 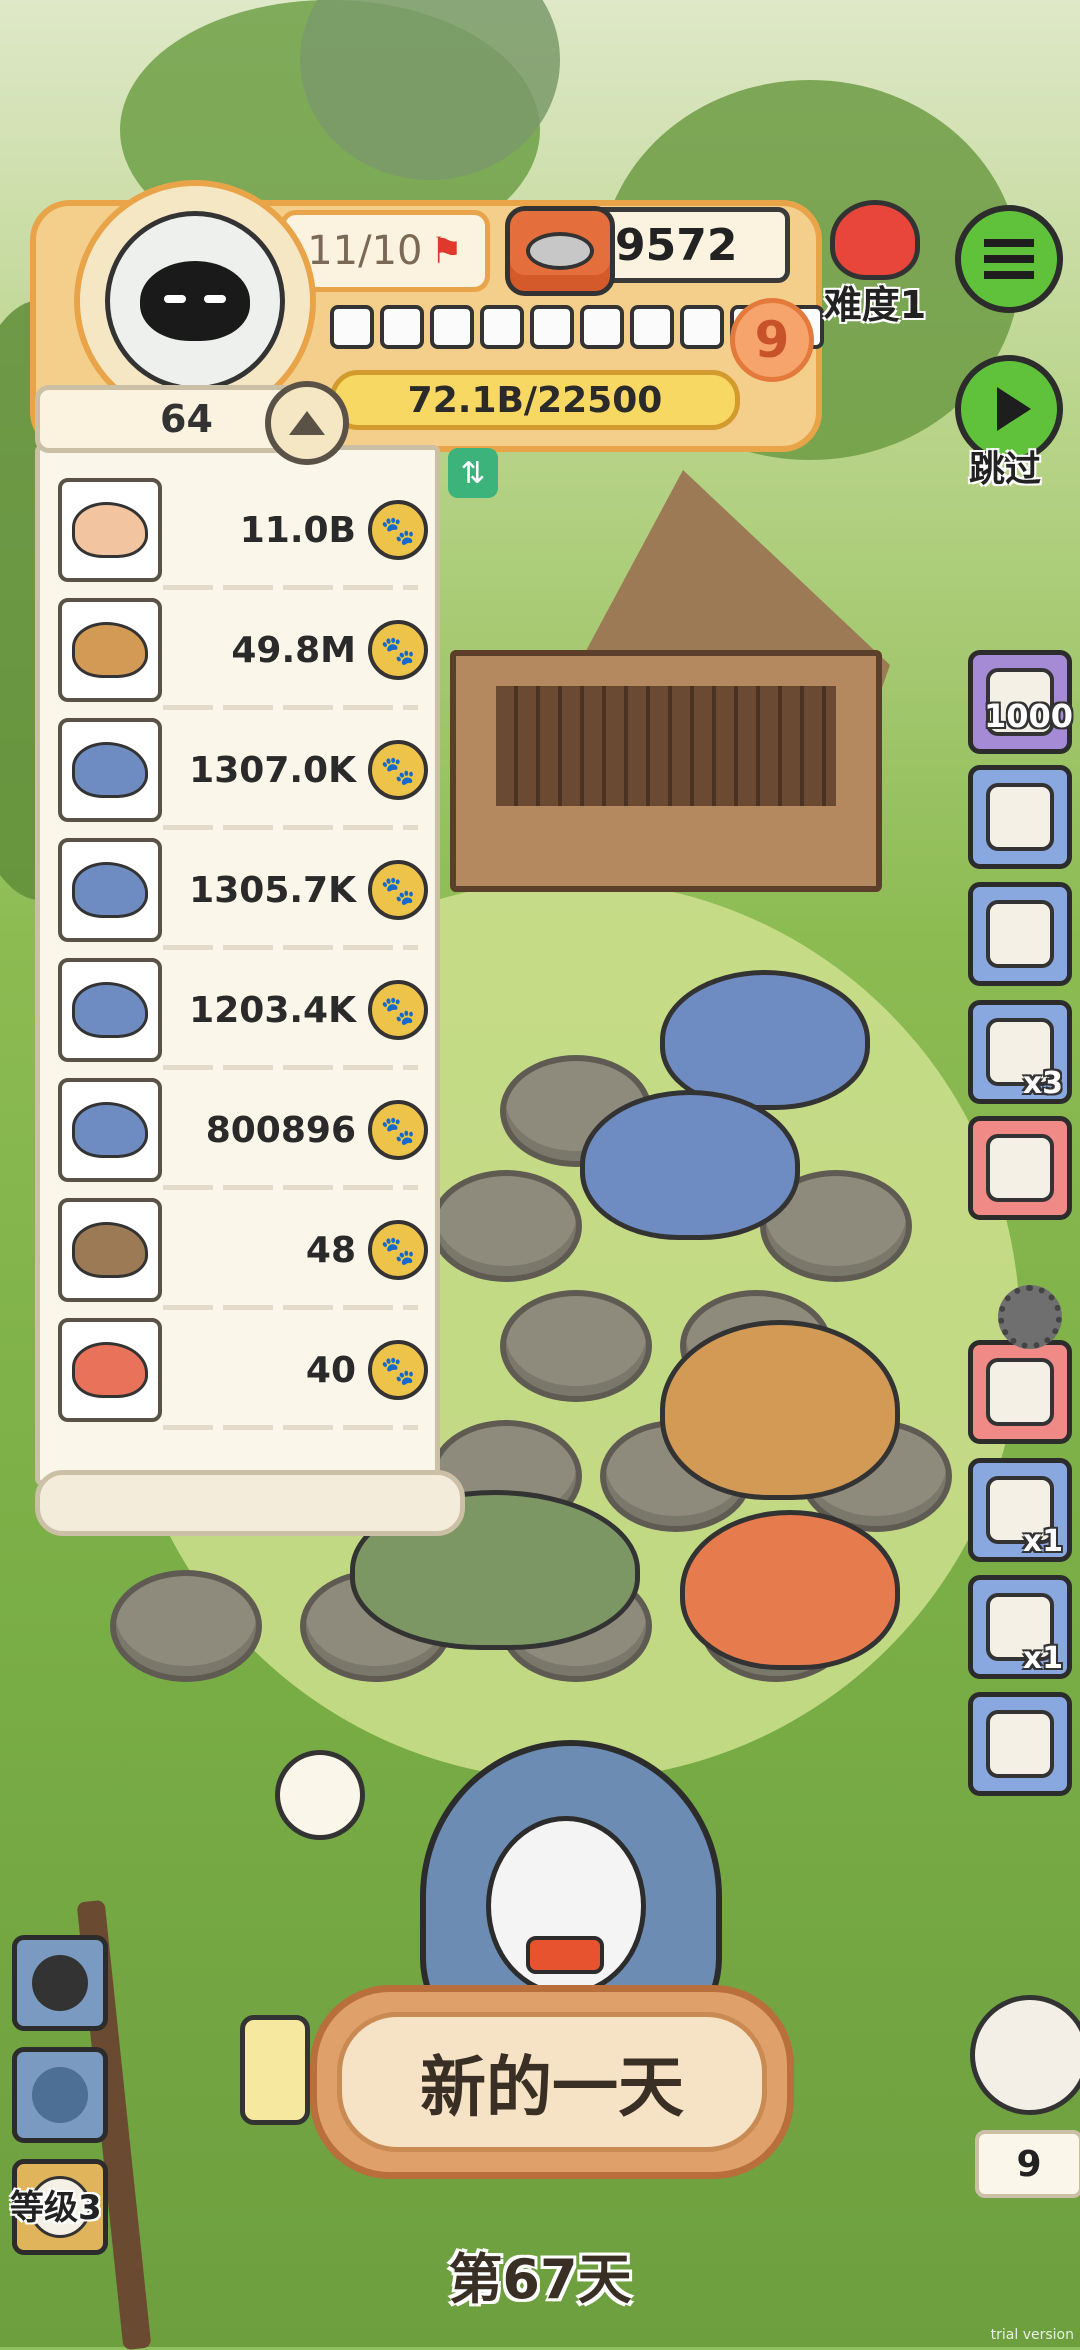 What do you see at coordinates (535, 400) in the screenshot?
I see `xp-text: 72.1B/22500` at bounding box center [535, 400].